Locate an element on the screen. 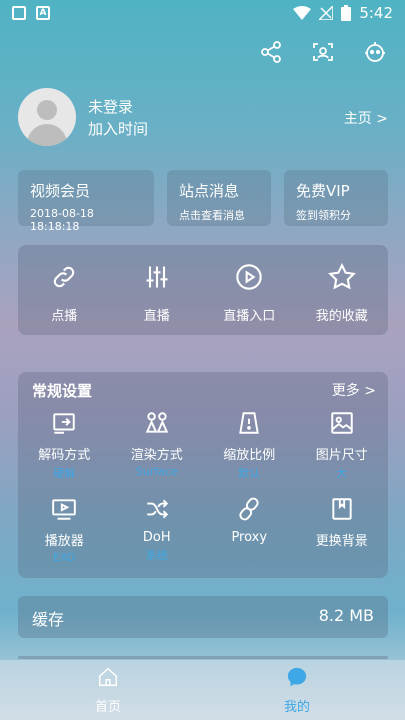 The width and height of the screenshot is (405, 720). decode-icon is located at coordinates (64, 423).